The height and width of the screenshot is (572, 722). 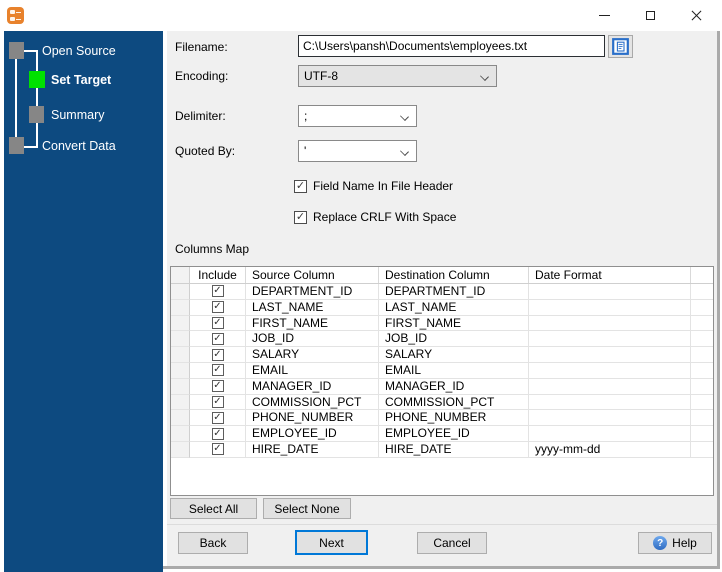 I want to click on table-row: ✓ SALARY SALARY, so click(x=442, y=355).